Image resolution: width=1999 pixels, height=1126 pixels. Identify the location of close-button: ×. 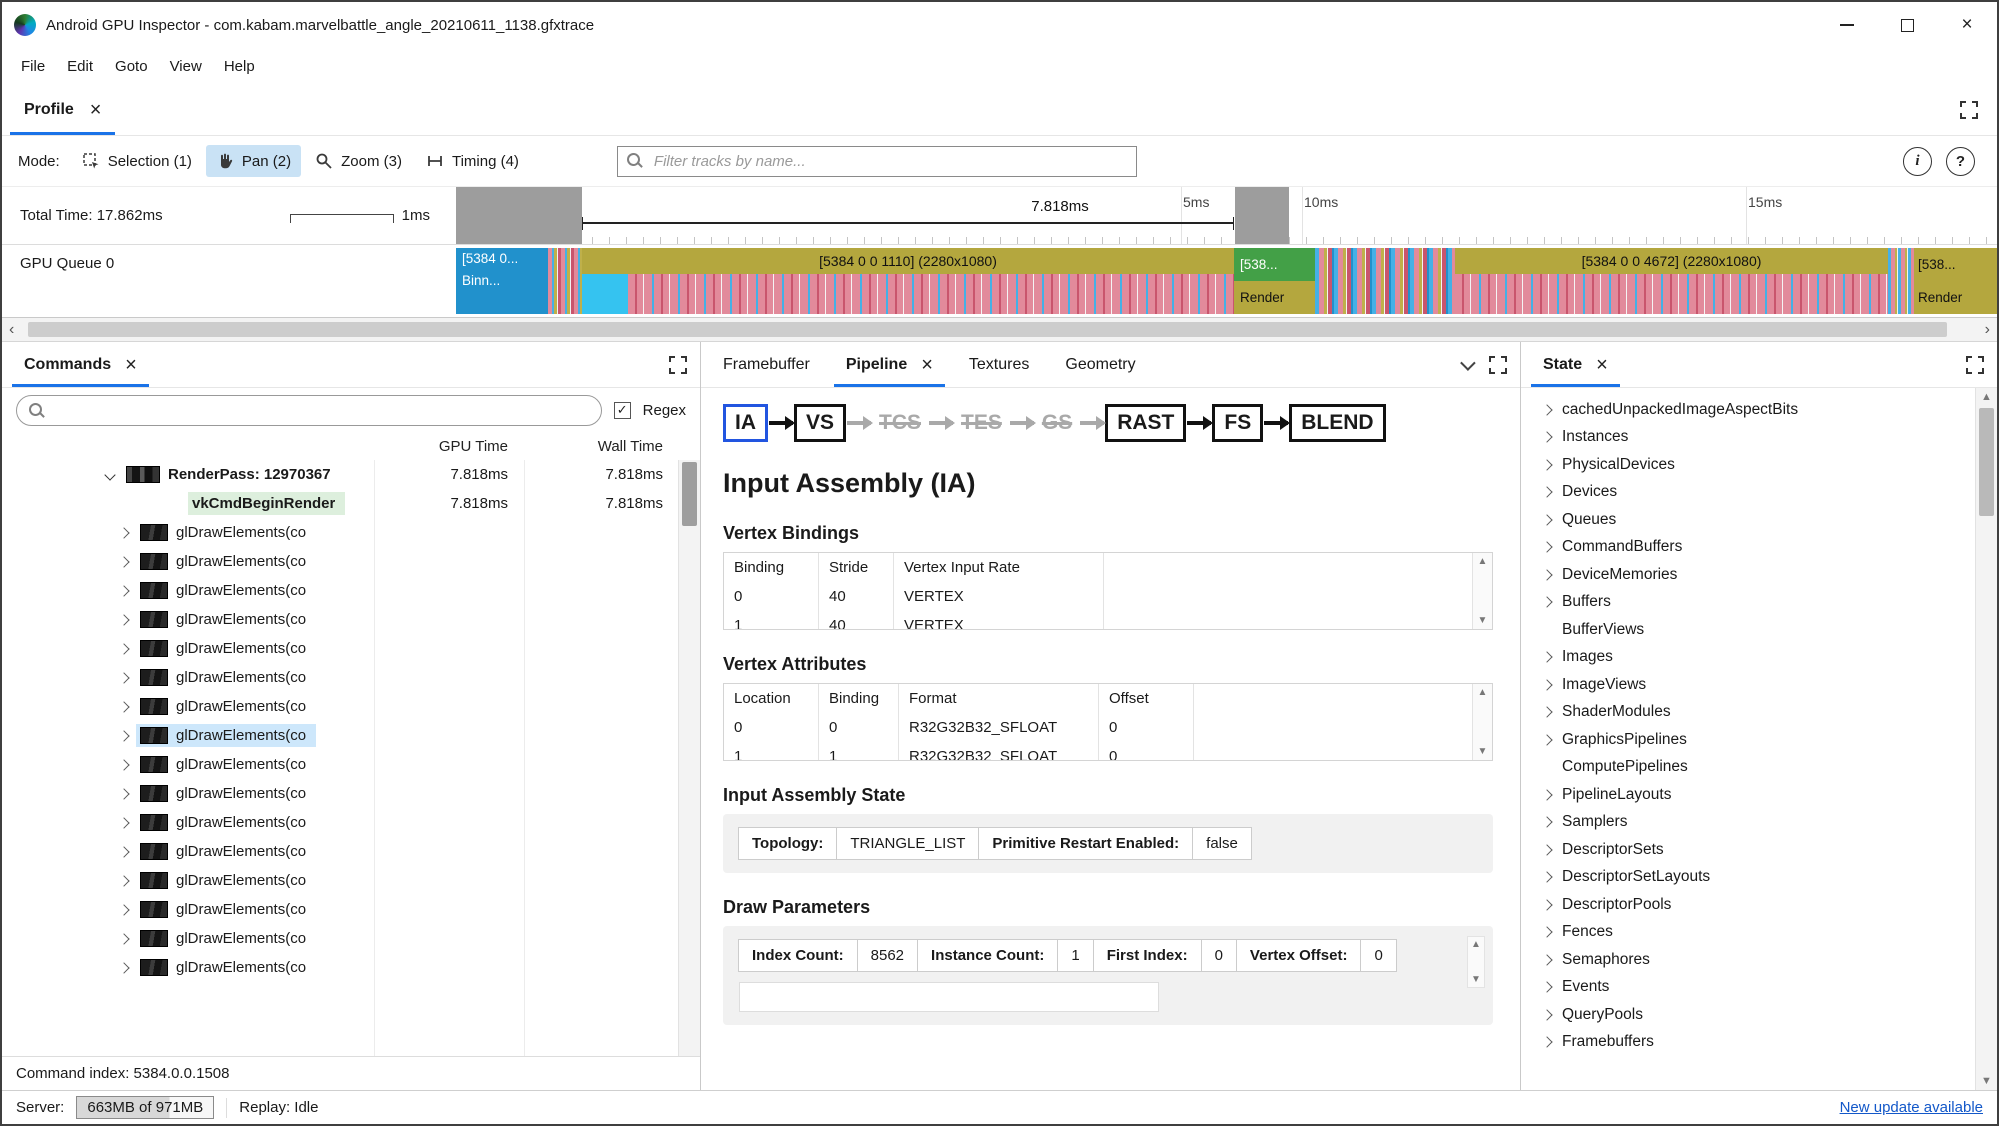
(1967, 25).